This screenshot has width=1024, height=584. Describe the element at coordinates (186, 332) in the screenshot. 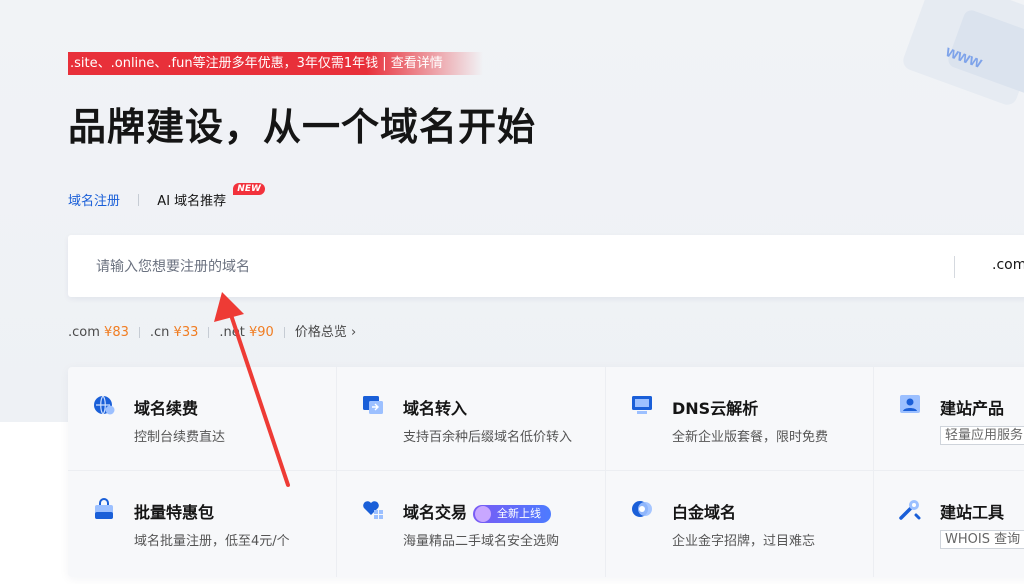

I see `price-value: ¥33` at that location.